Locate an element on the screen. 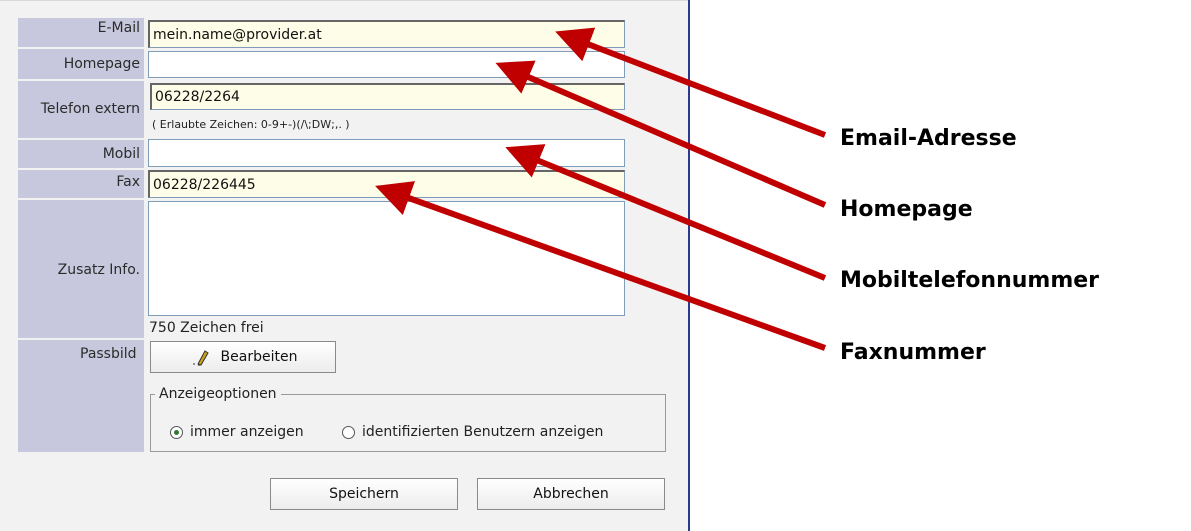  callout-mobil: Mobiltelefonnummer is located at coordinates (970, 280).